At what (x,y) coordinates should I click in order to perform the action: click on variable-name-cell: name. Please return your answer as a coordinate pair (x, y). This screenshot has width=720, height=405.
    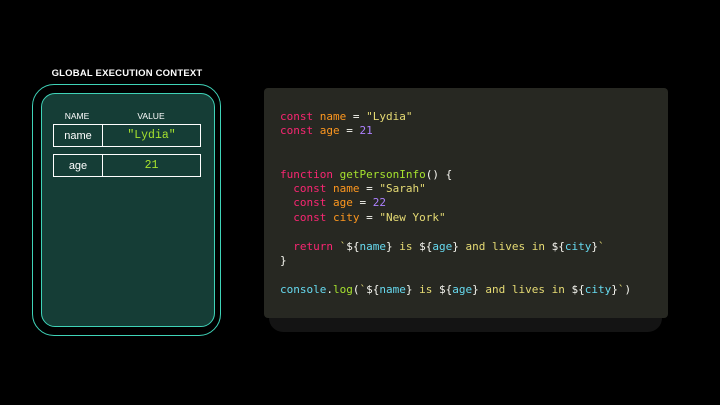
    Looking at the image, I should click on (78, 135).